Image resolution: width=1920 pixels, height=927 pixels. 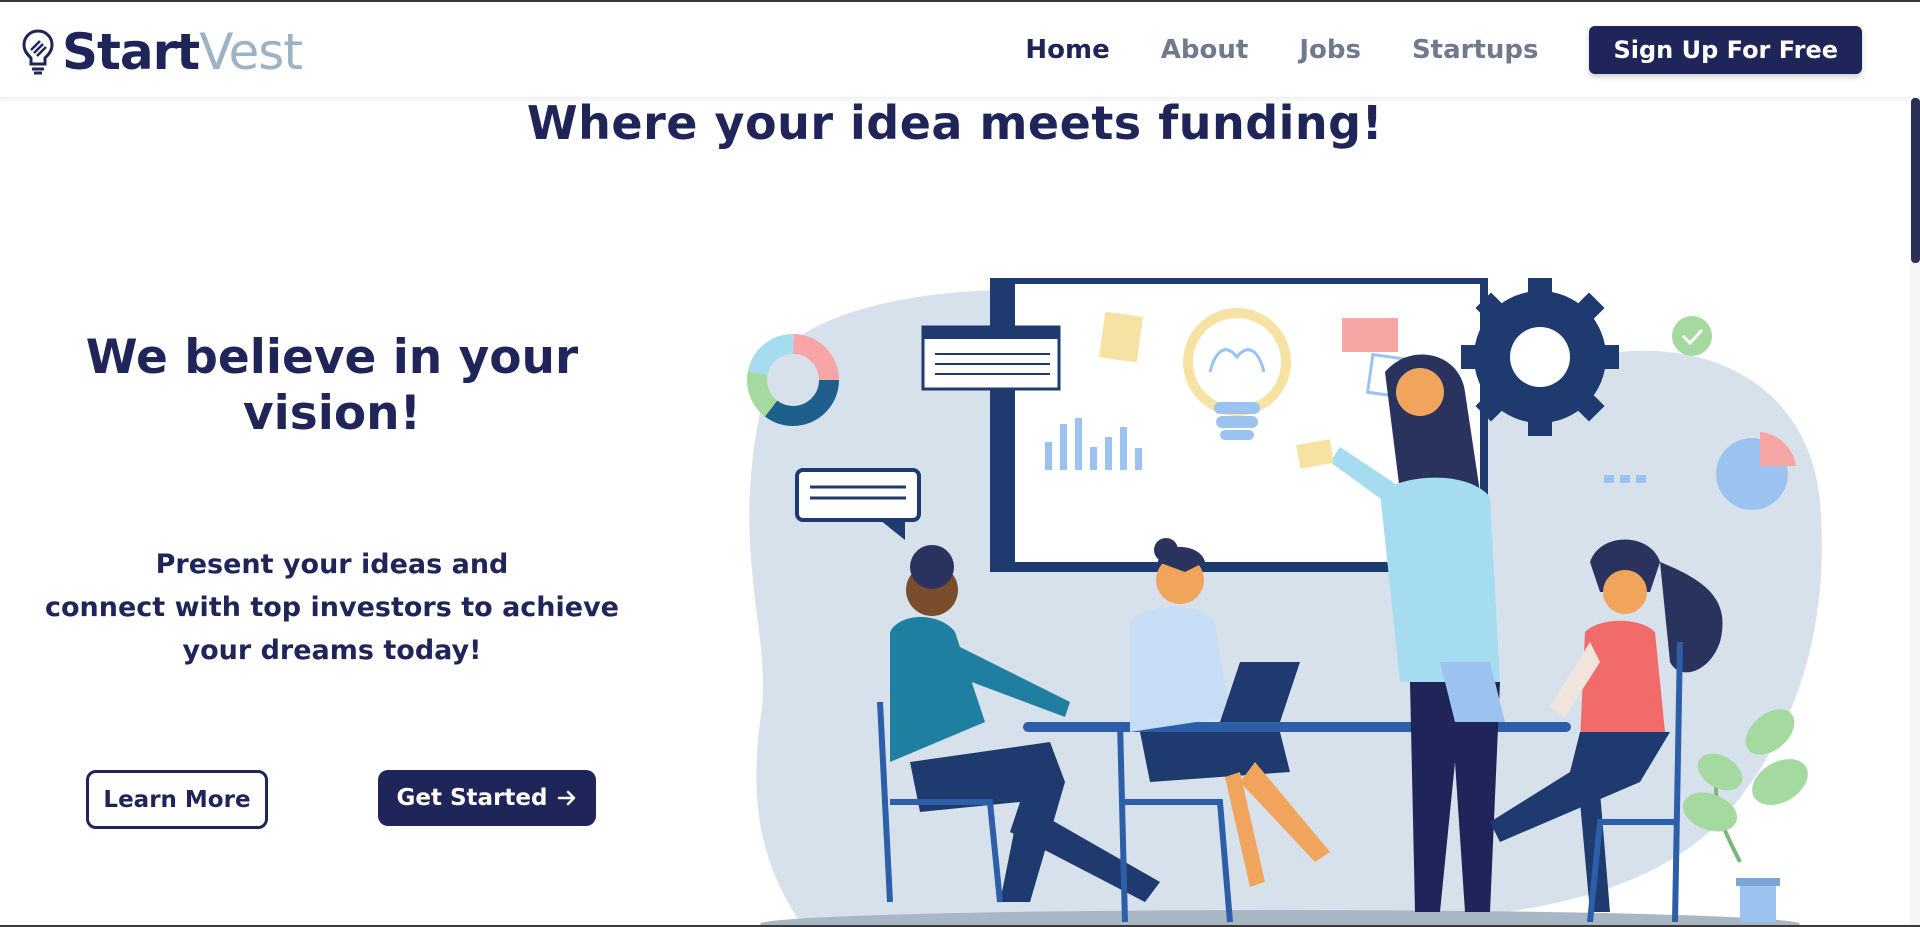 What do you see at coordinates (38, 52) in the screenshot?
I see `lightbulb-logo-icon` at bounding box center [38, 52].